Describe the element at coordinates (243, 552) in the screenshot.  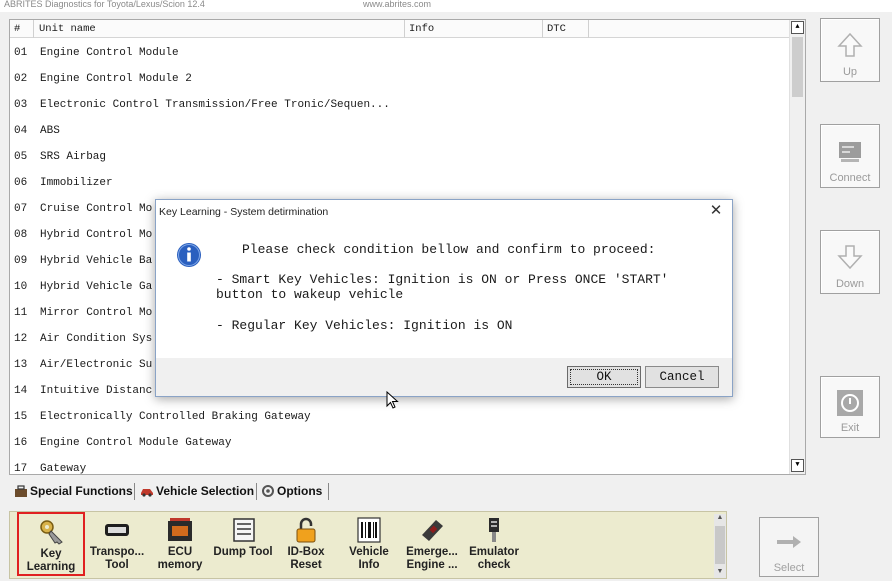
I see `tool-label: Dump Tool` at that location.